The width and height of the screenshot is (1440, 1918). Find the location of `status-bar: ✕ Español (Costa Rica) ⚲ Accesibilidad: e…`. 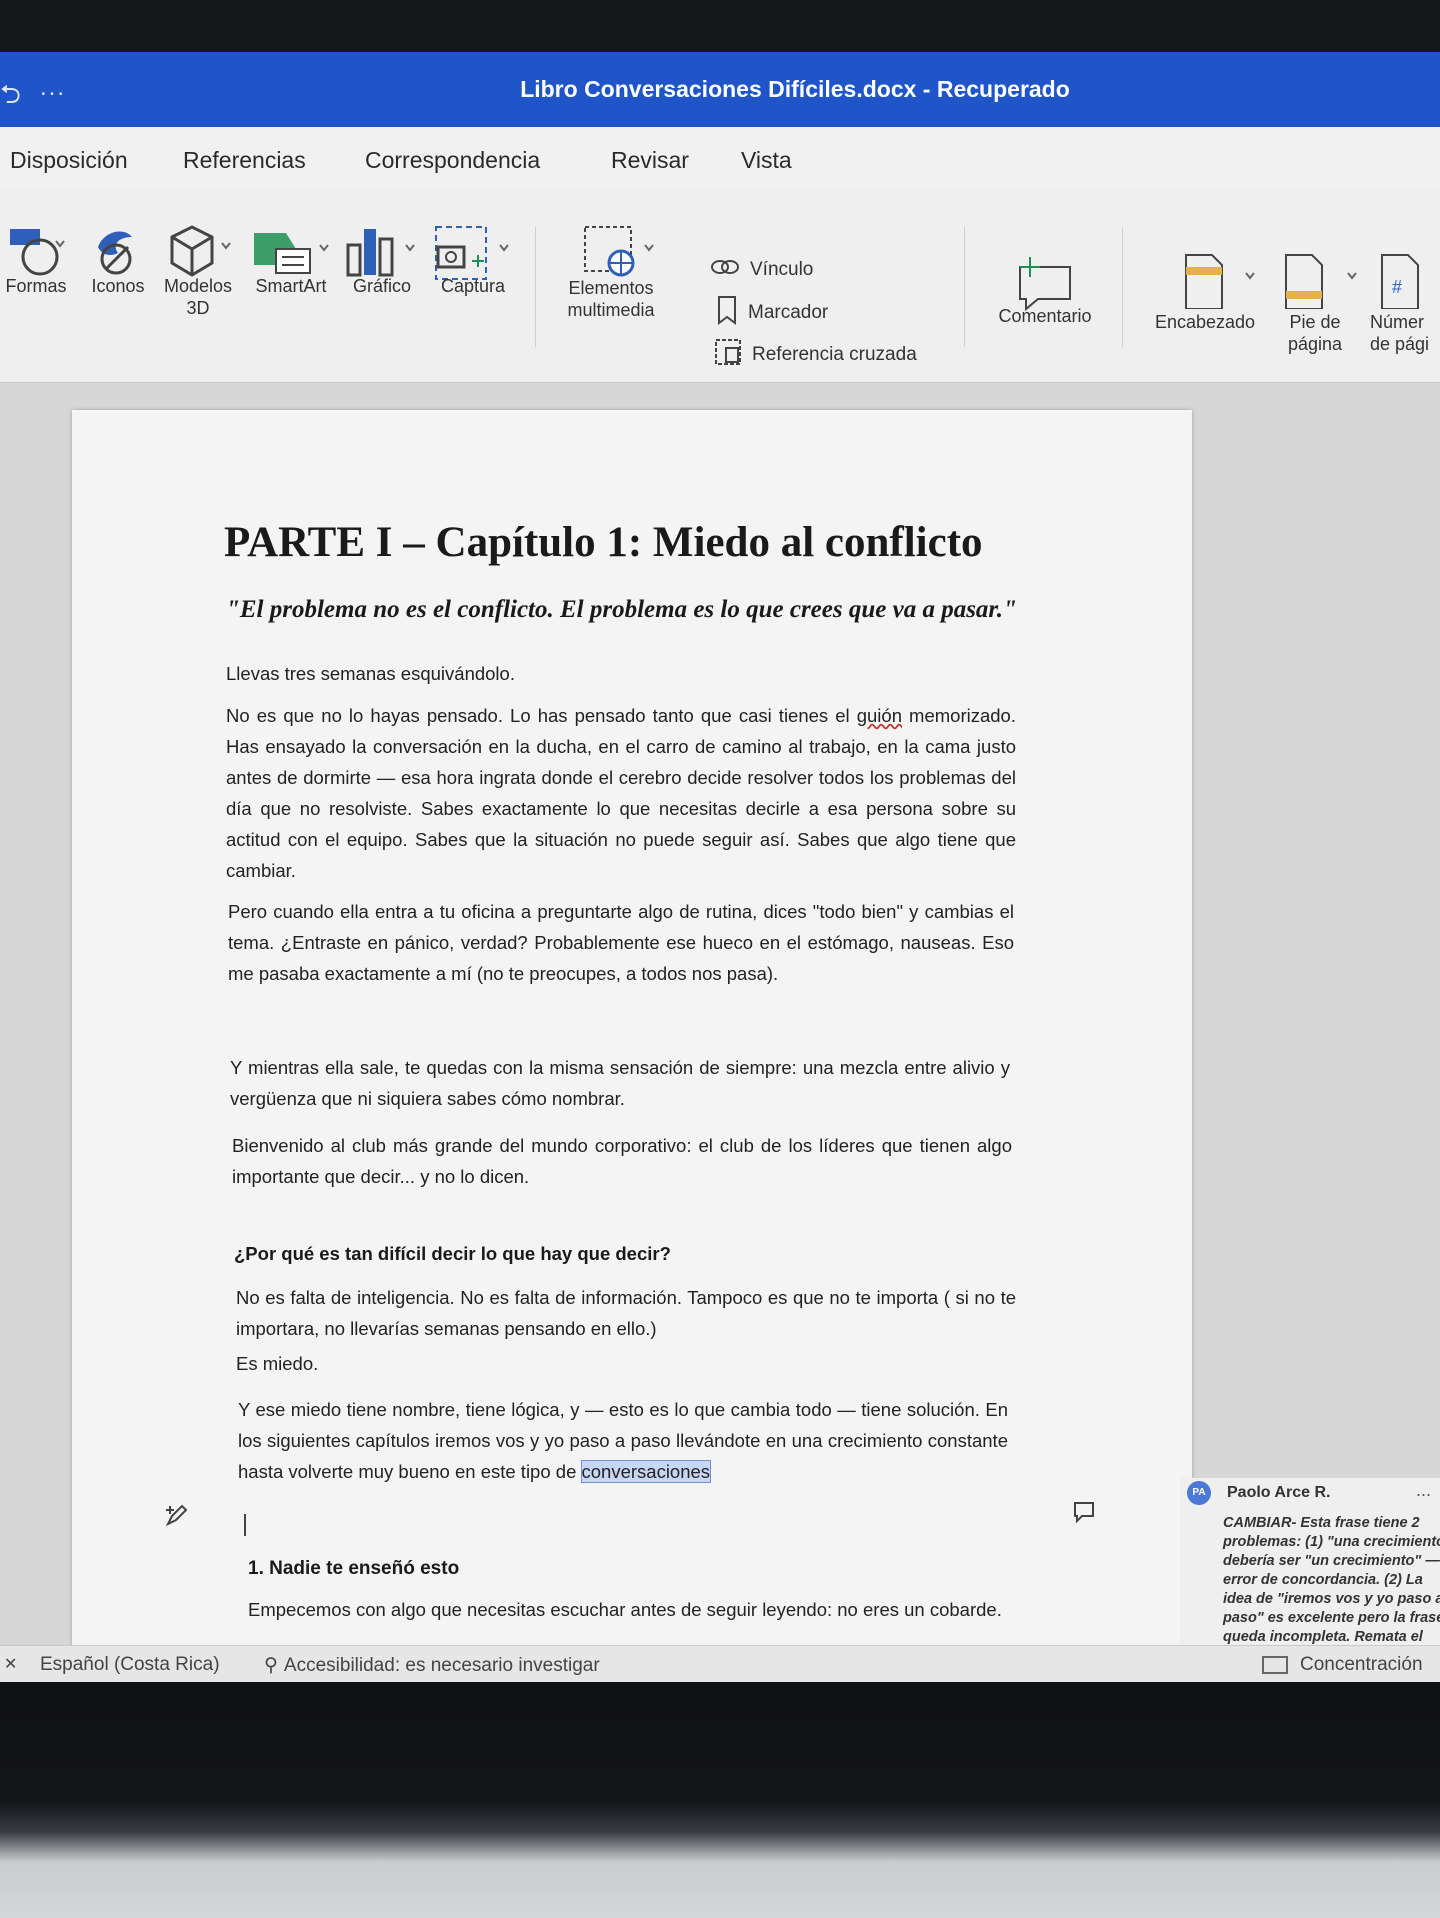

status-bar: ✕ Español (Costa Rica) ⚲ Accesibilidad: e… is located at coordinates (720, 1663).